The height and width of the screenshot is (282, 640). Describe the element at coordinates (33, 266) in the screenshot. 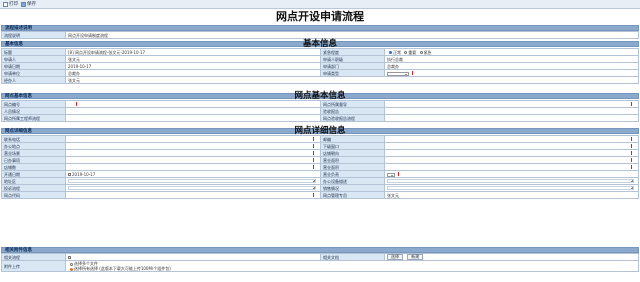

I see `upload-label: 附件上传` at that location.